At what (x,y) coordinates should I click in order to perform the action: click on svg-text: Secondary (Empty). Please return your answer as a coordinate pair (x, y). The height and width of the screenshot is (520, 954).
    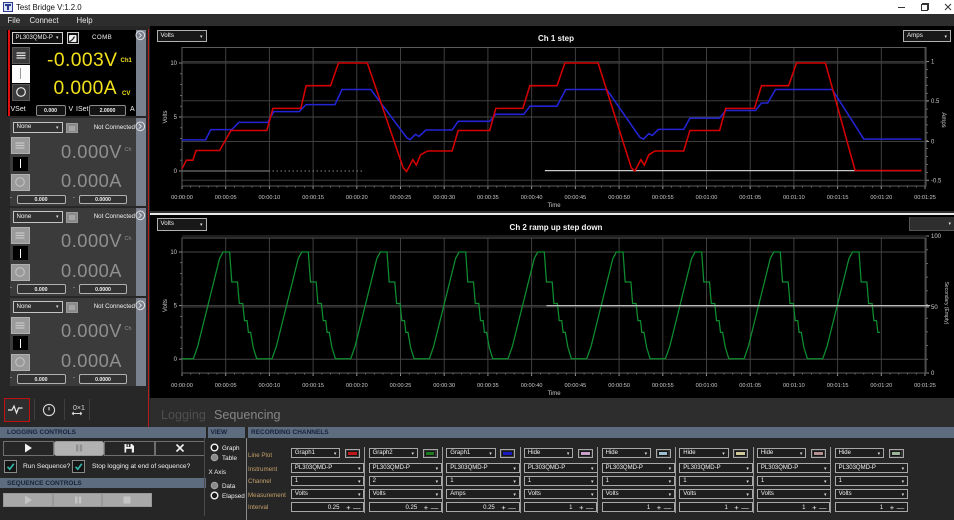
    Looking at the image, I should click on (946, 303).